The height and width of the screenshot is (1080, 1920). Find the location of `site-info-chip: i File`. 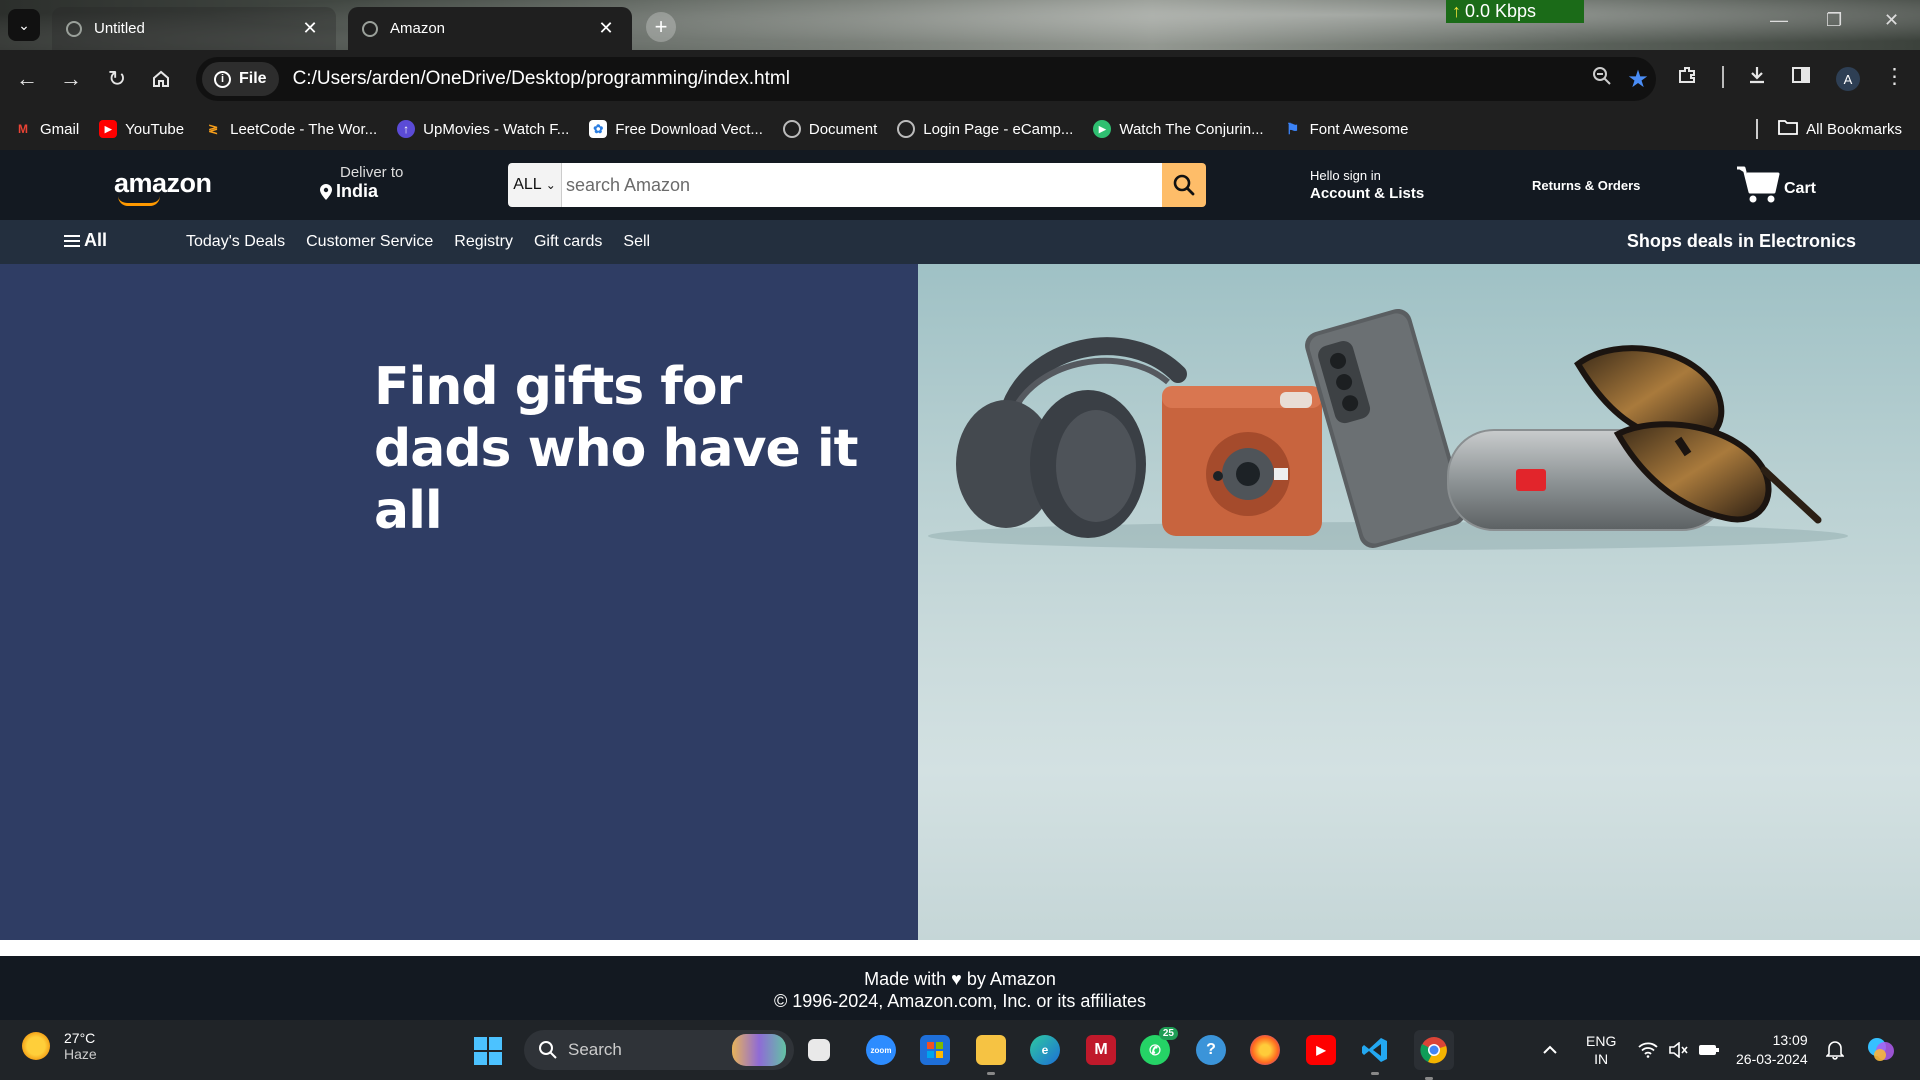

site-info-chip: i File is located at coordinates (240, 79).